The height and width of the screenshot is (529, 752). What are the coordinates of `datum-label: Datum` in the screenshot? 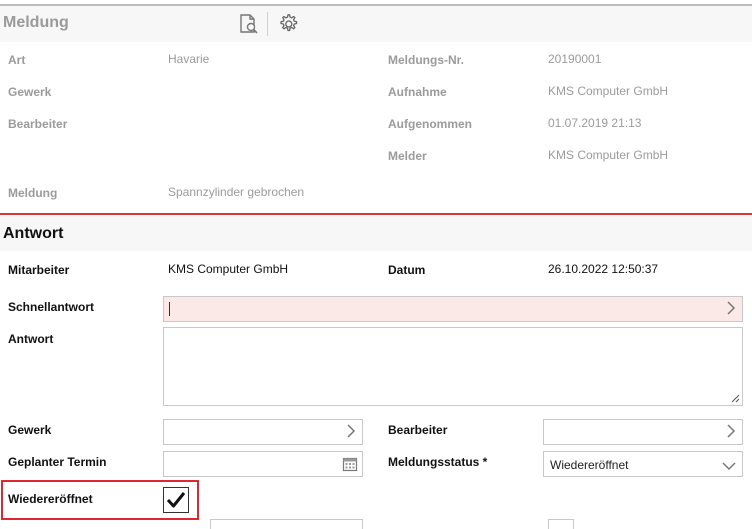 It's located at (407, 270).